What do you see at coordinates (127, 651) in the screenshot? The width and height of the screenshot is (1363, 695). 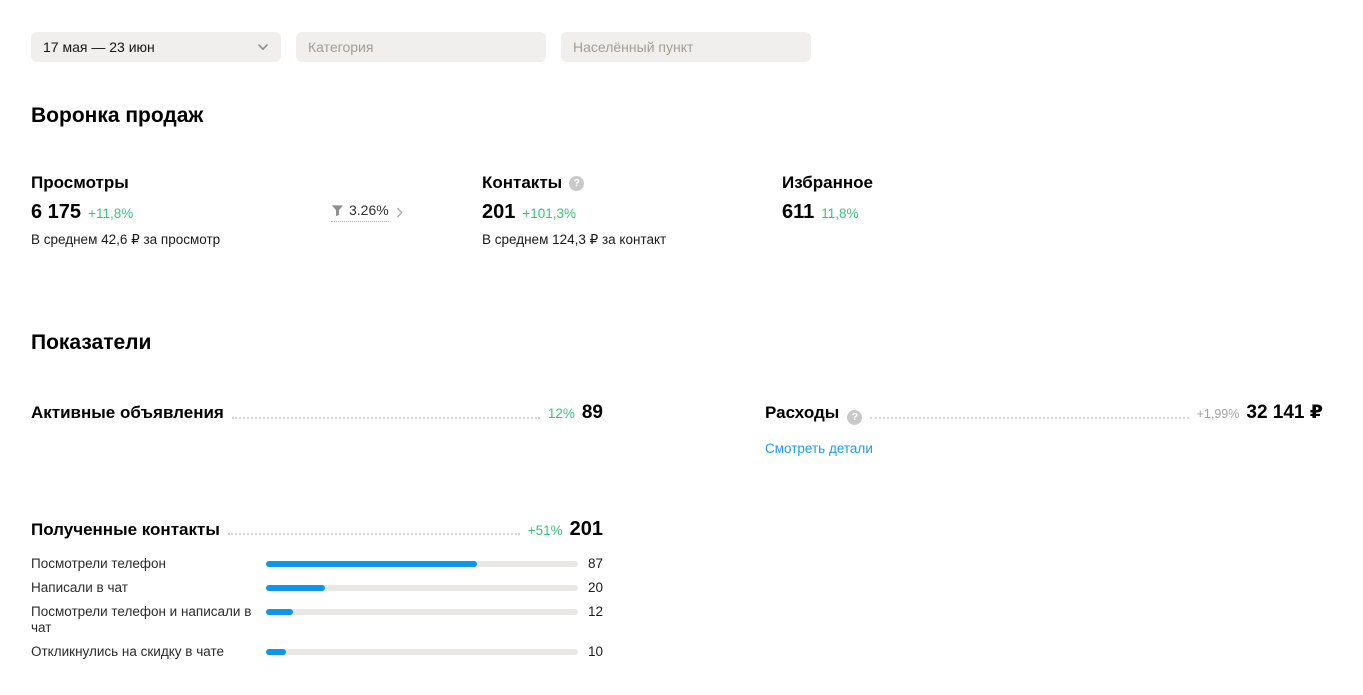 I see `bar-label: Откликнулись на скидку в чате` at bounding box center [127, 651].